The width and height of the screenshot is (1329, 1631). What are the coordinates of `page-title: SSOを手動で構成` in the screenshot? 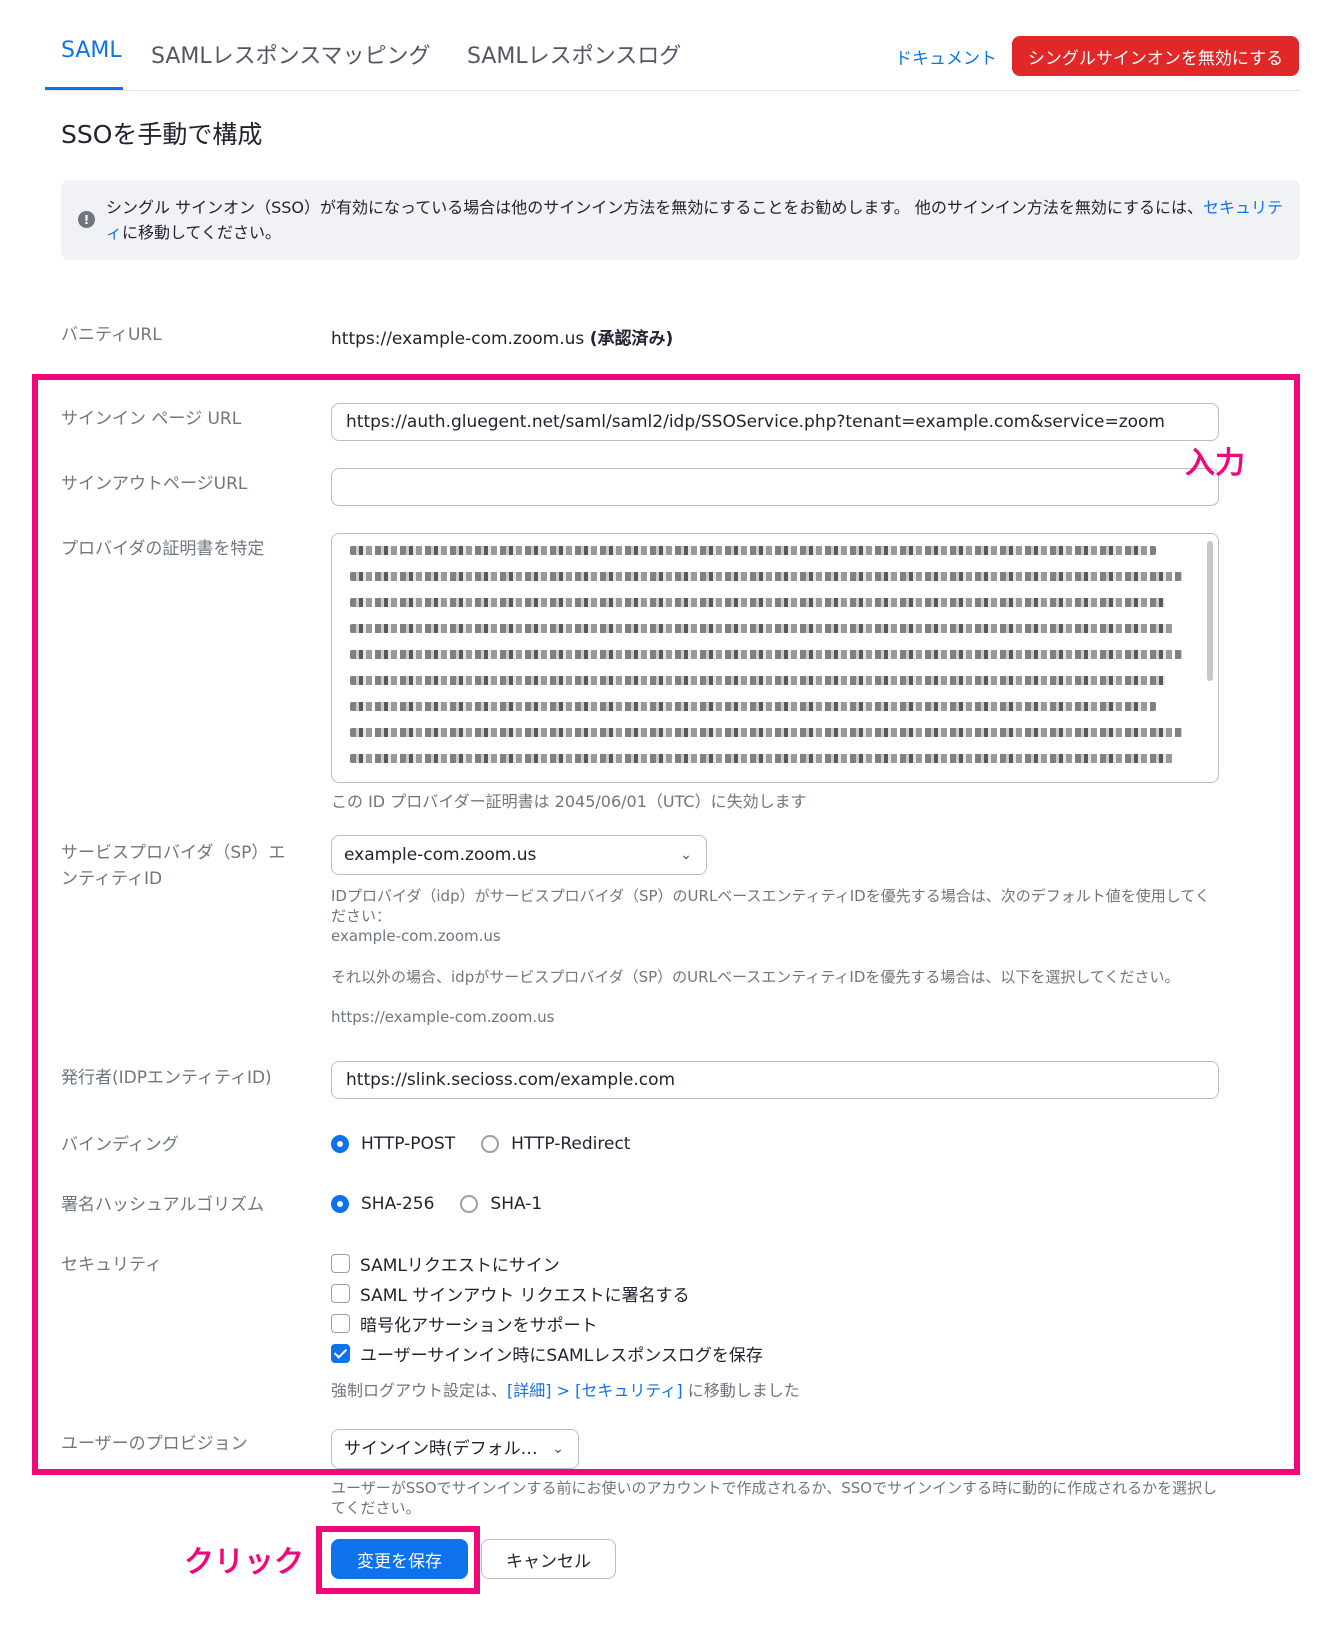 It's located at (162, 134).